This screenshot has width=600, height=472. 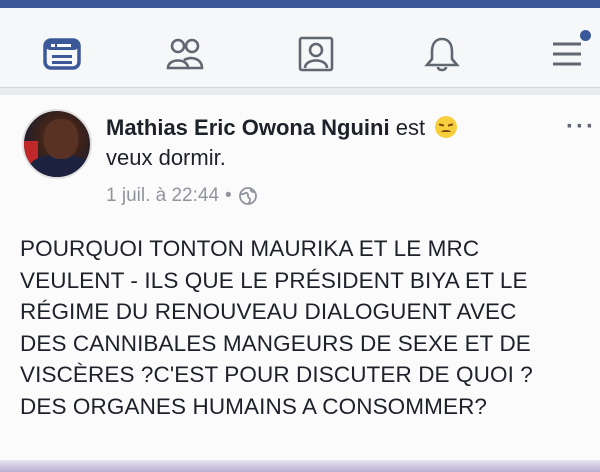 What do you see at coordinates (185, 54) in the screenshot?
I see `friends-icon` at bounding box center [185, 54].